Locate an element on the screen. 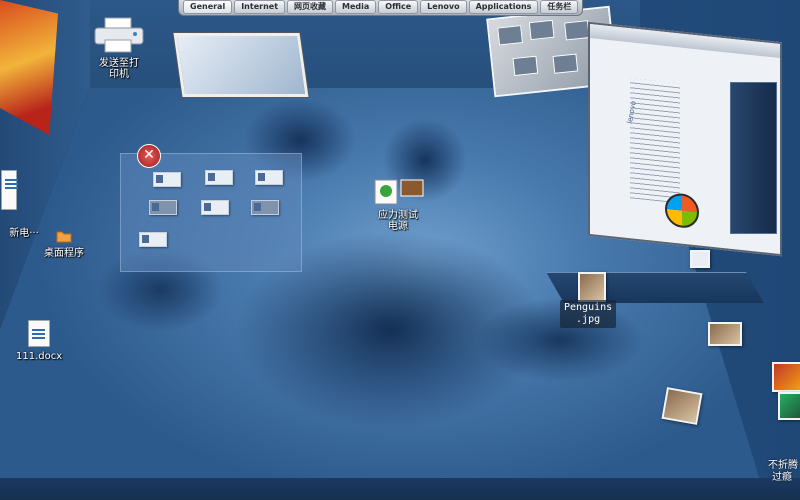  printer-icon is located at coordinates (119, 35).